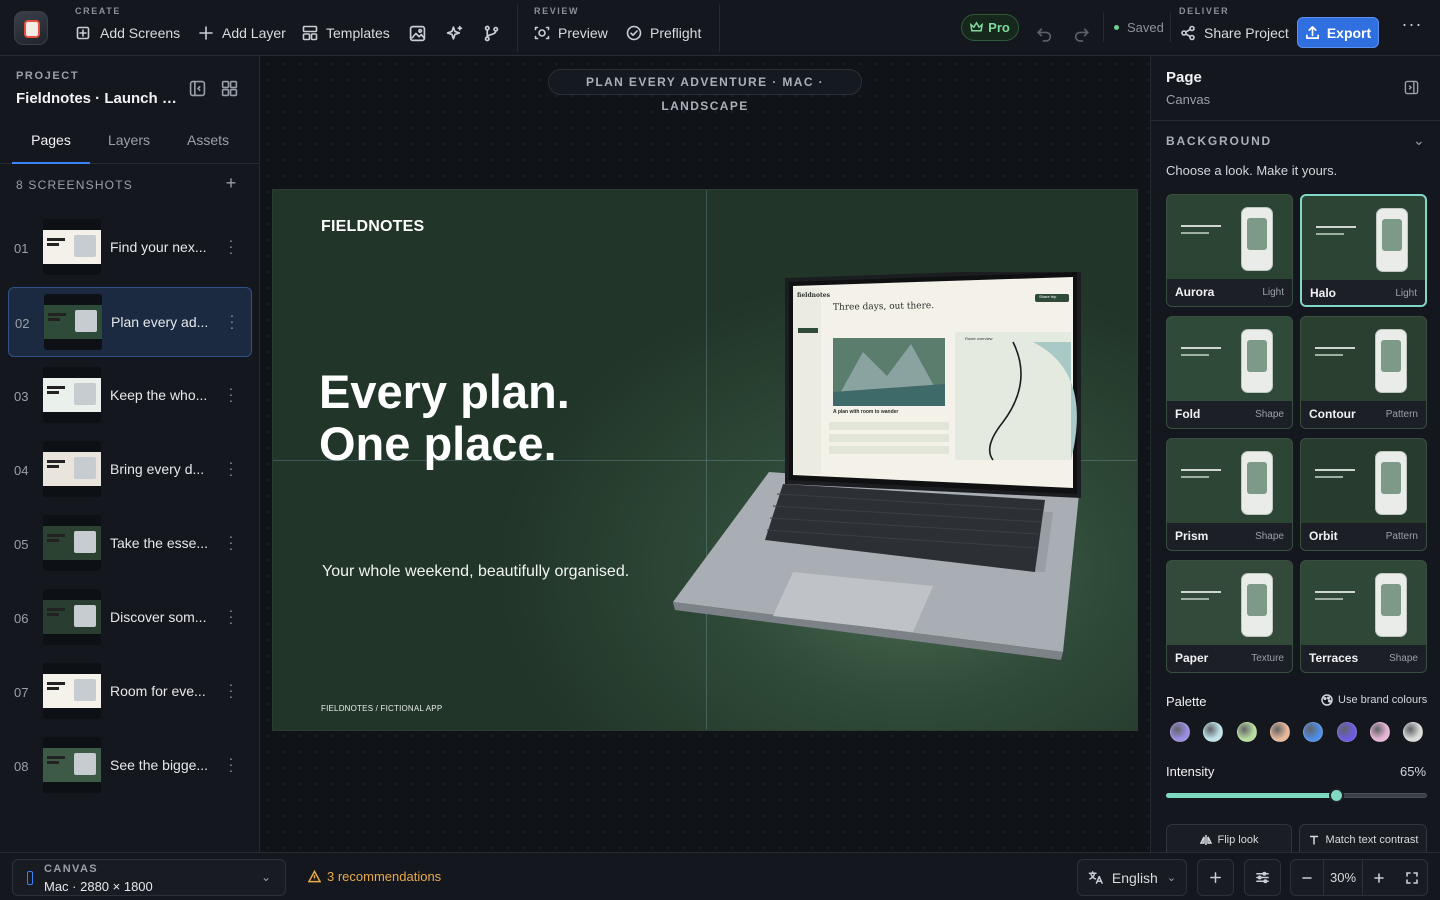 This screenshot has height=900, width=1440. Describe the element at coordinates (1412, 88) in the screenshot. I see `collapse-inspector-button` at that location.